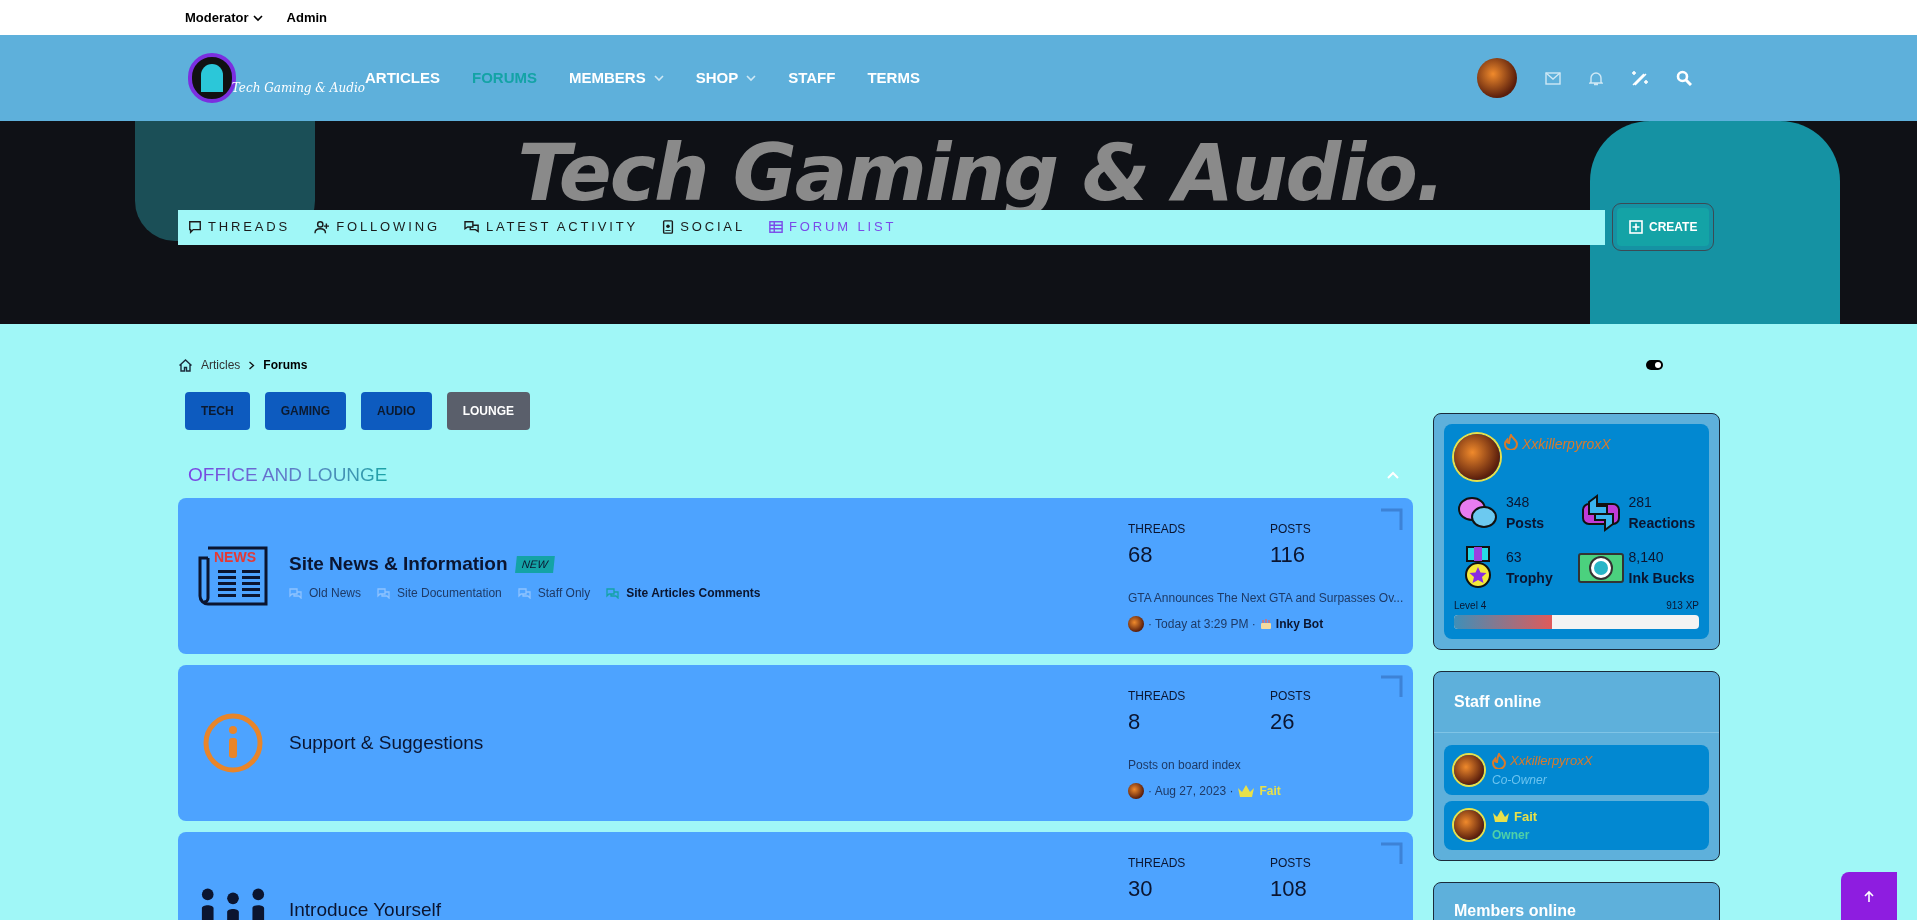  Describe the element at coordinates (1184, 765) in the screenshot. I see `last-post-title: Posts on board index` at that location.